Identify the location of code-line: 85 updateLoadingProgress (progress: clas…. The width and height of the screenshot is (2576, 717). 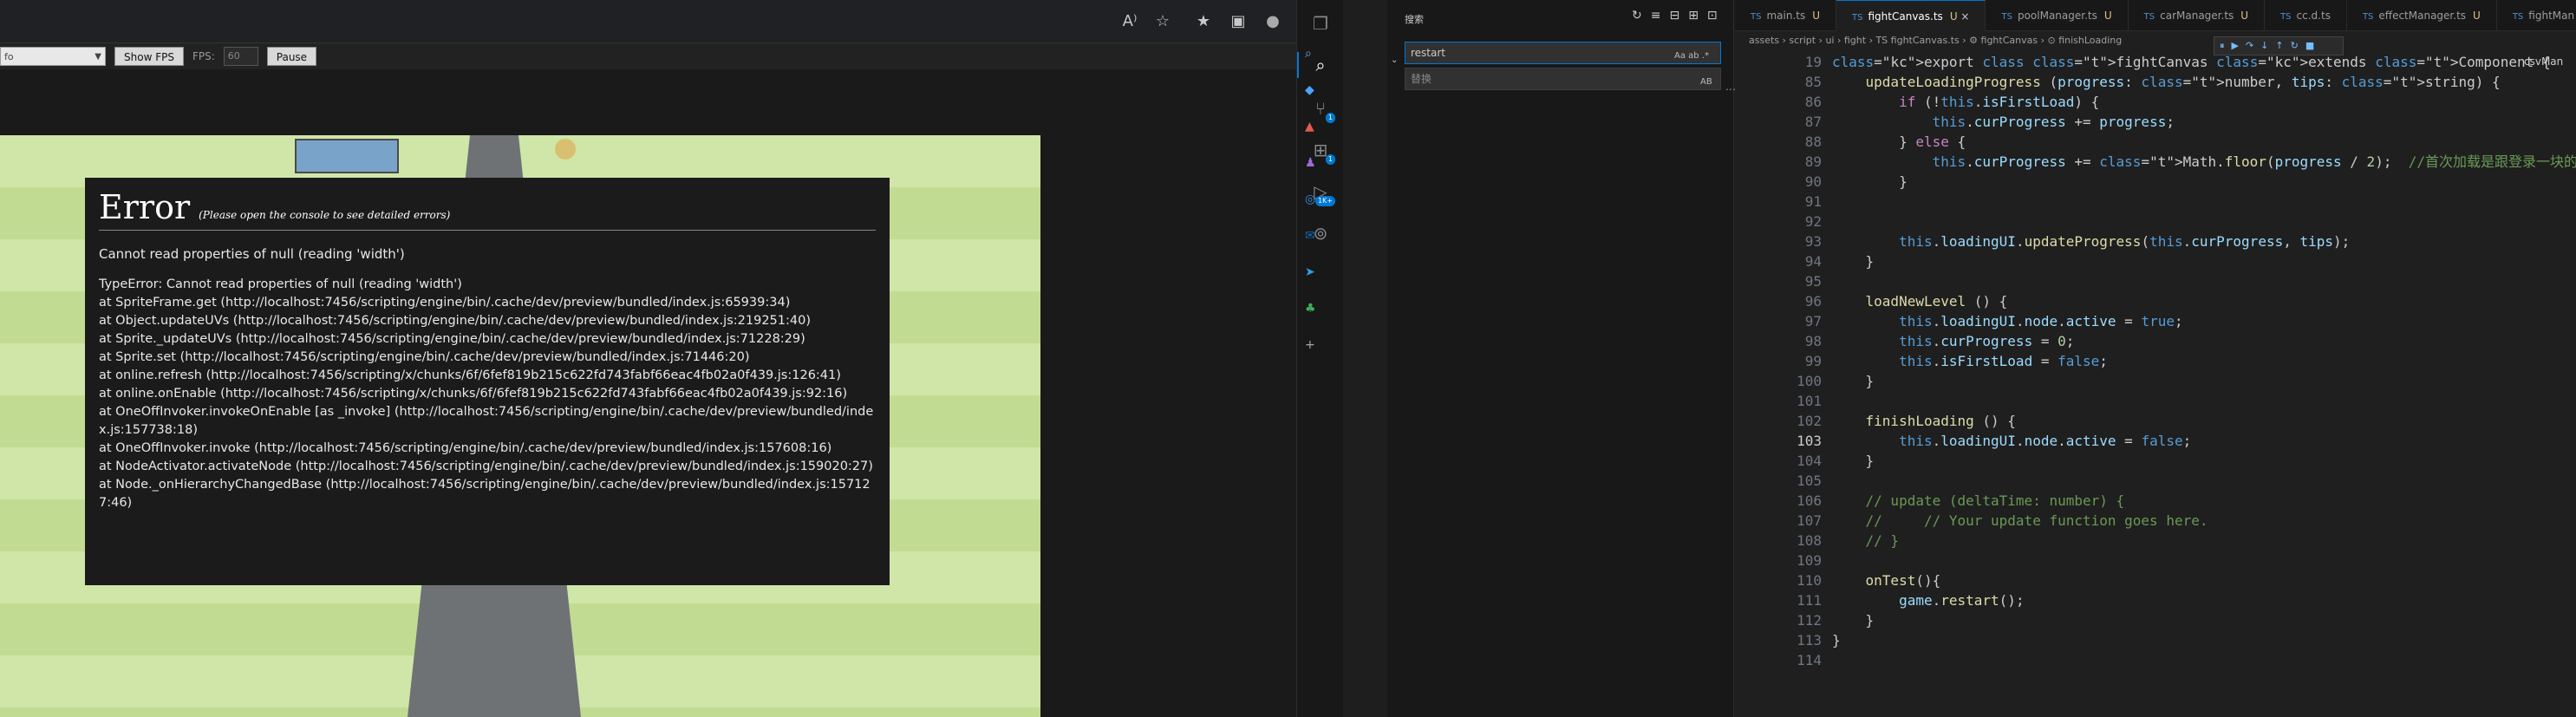
(2156, 82).